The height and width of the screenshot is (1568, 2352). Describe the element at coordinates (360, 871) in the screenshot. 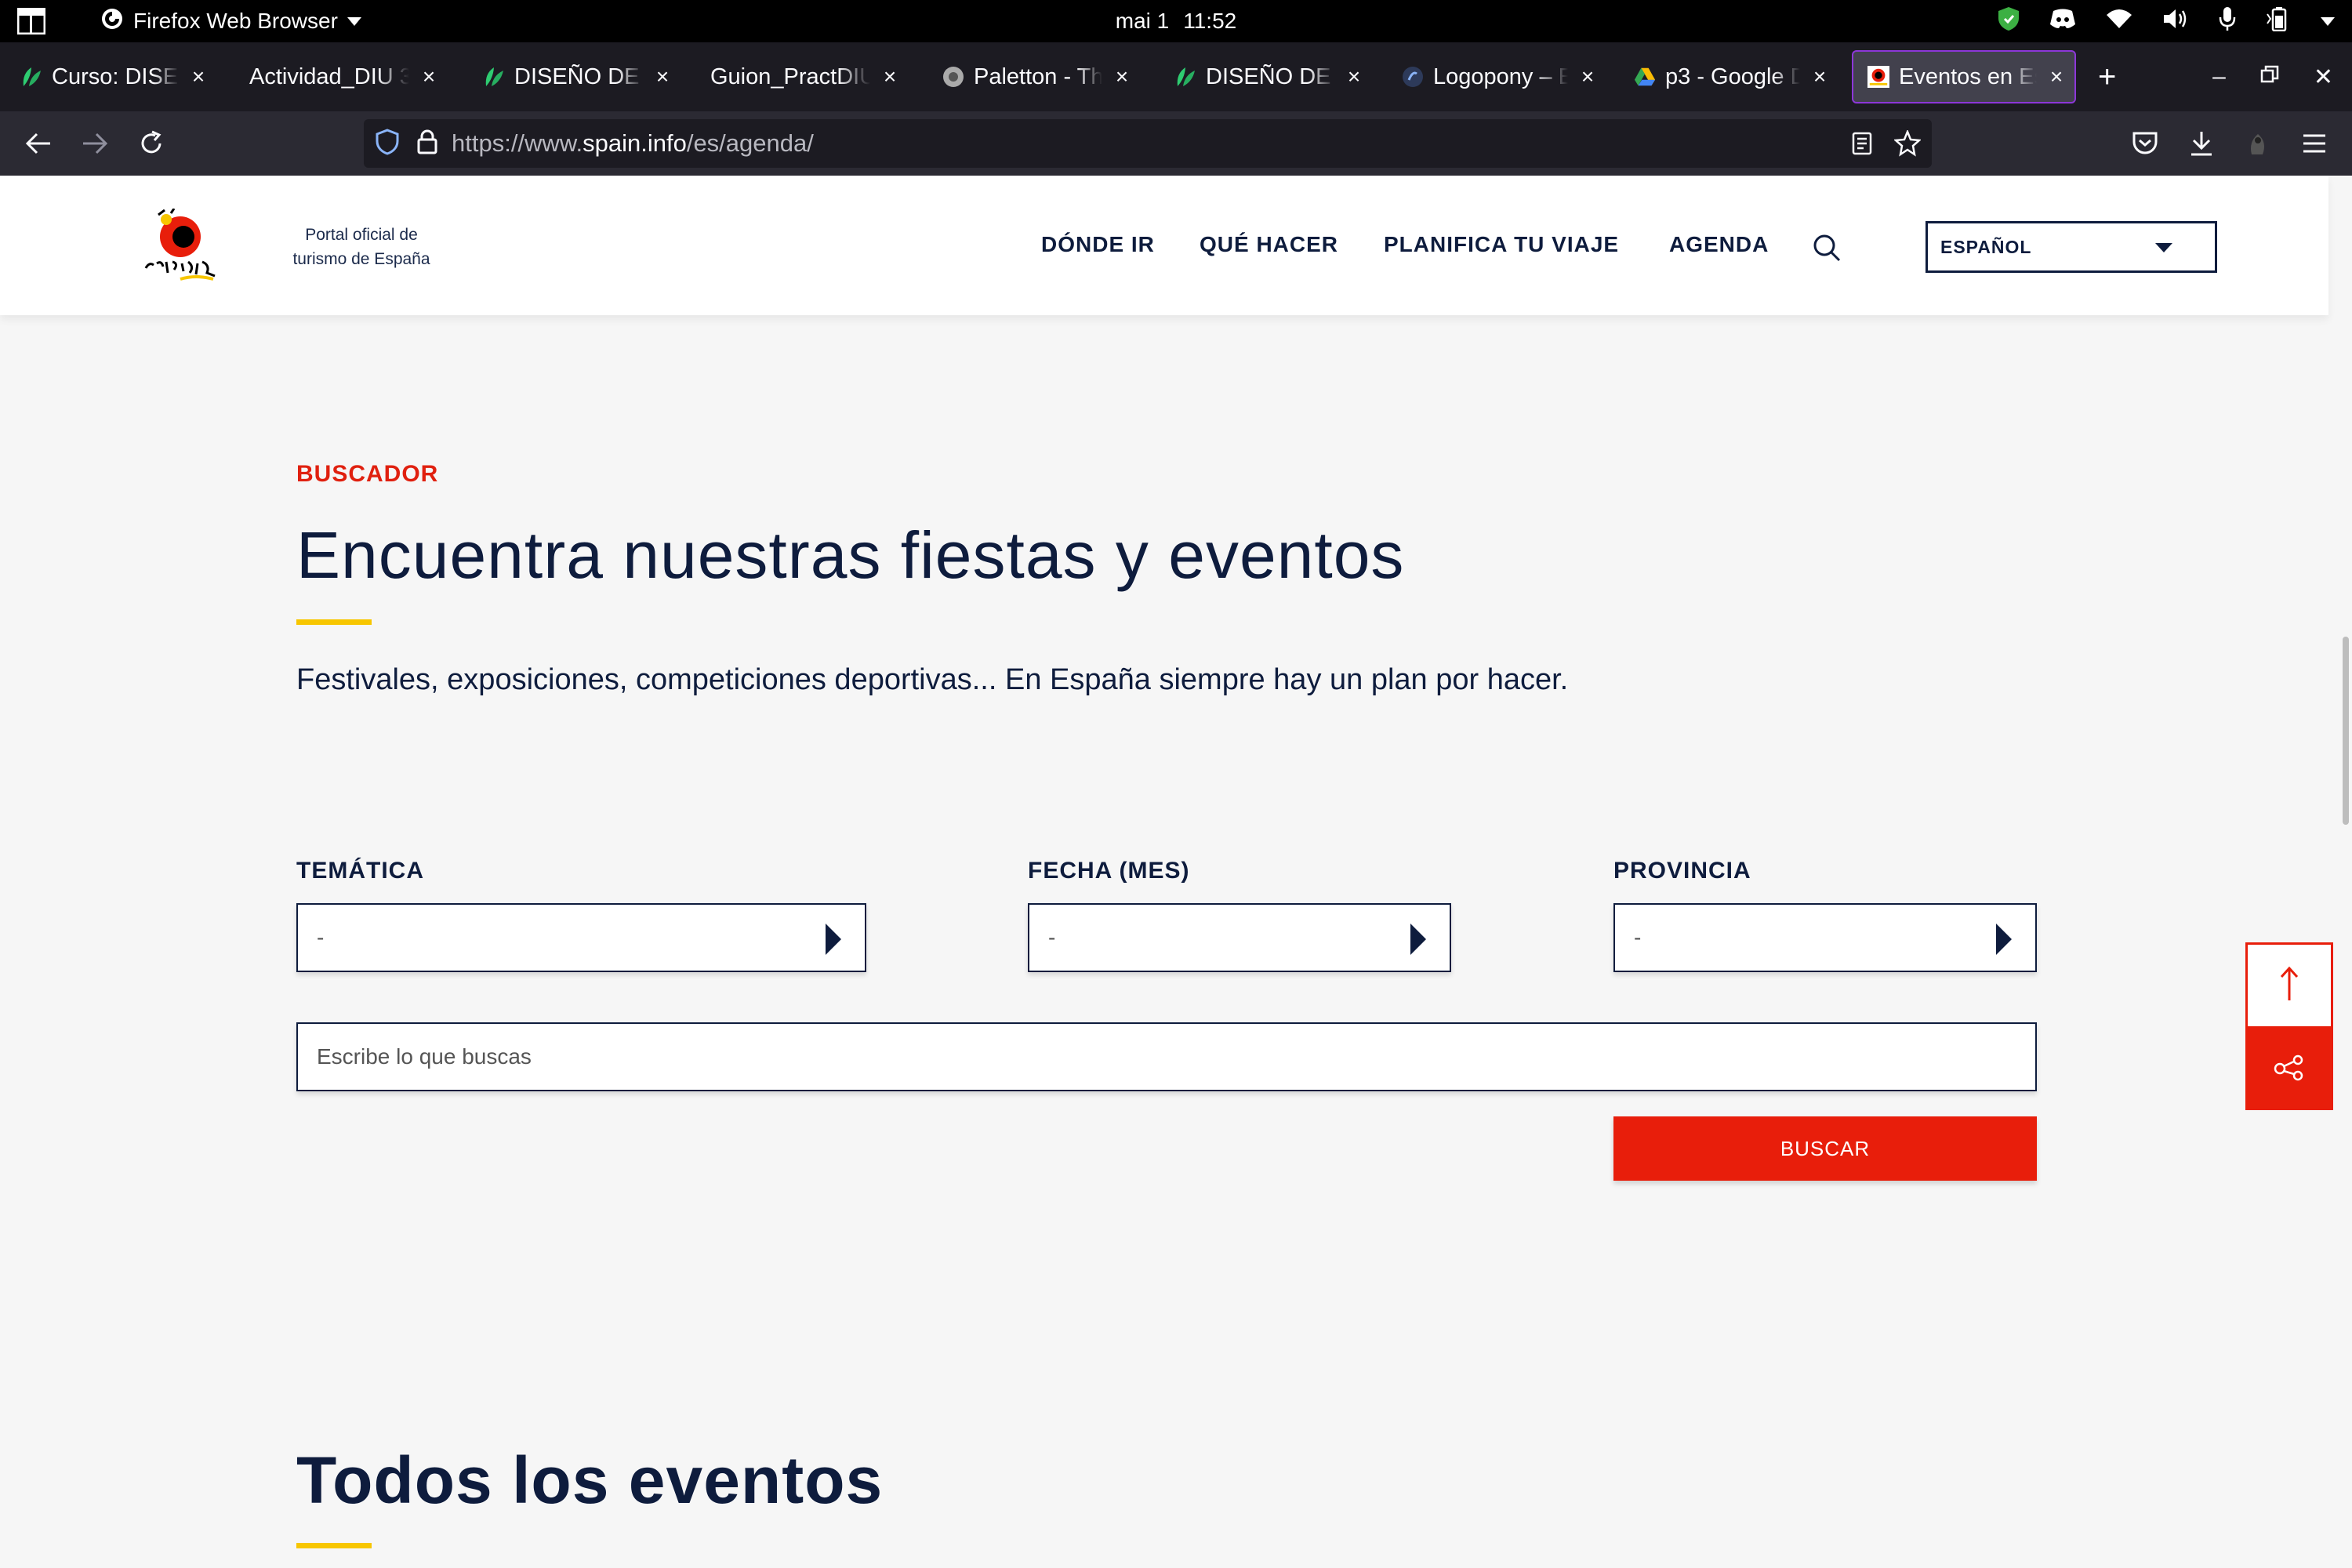

I see `filter-label-tematica: TEMÁTICA` at that location.